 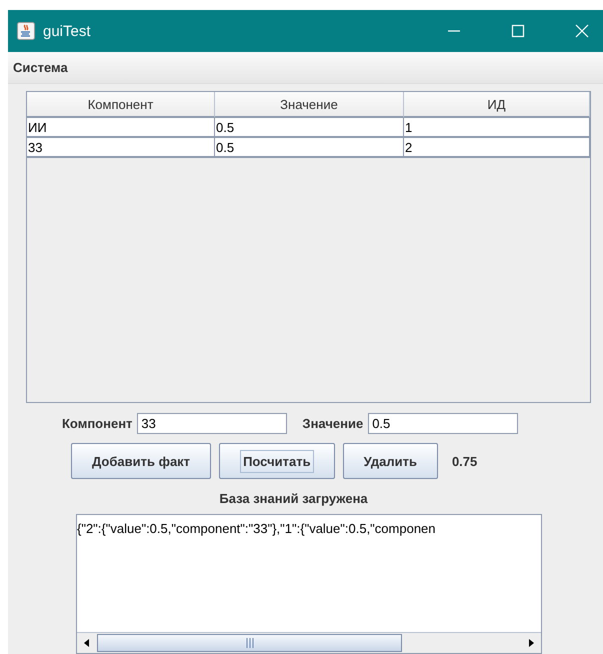 What do you see at coordinates (40, 67) in the screenshot?
I see `menu-item: Система` at bounding box center [40, 67].